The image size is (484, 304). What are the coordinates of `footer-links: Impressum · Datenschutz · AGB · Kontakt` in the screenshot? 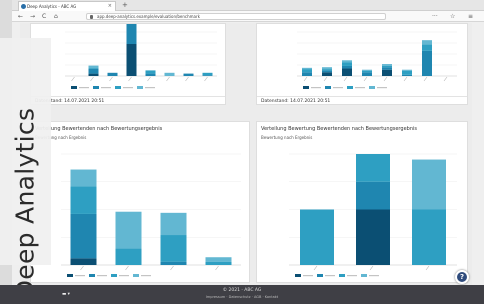 It's located at (242, 297).